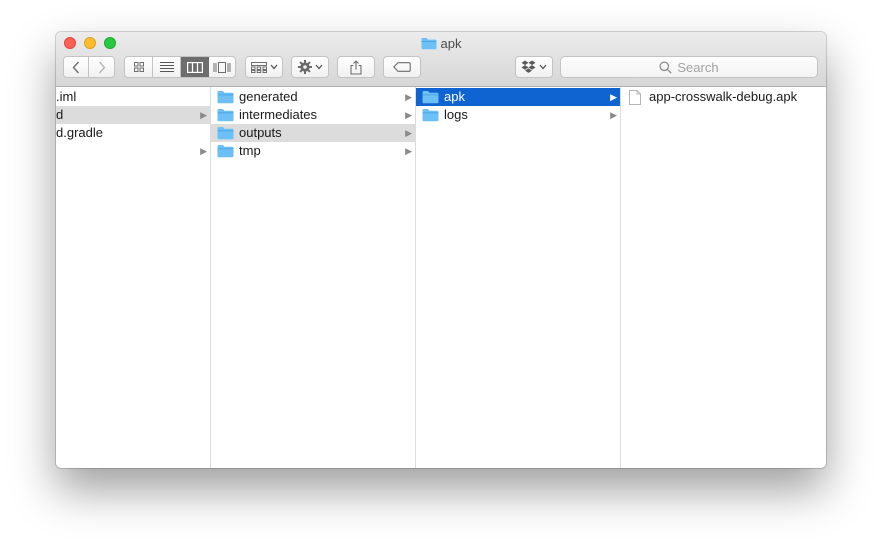 The width and height of the screenshot is (882, 548). I want to click on list-item: outputs ▶, so click(313, 133).